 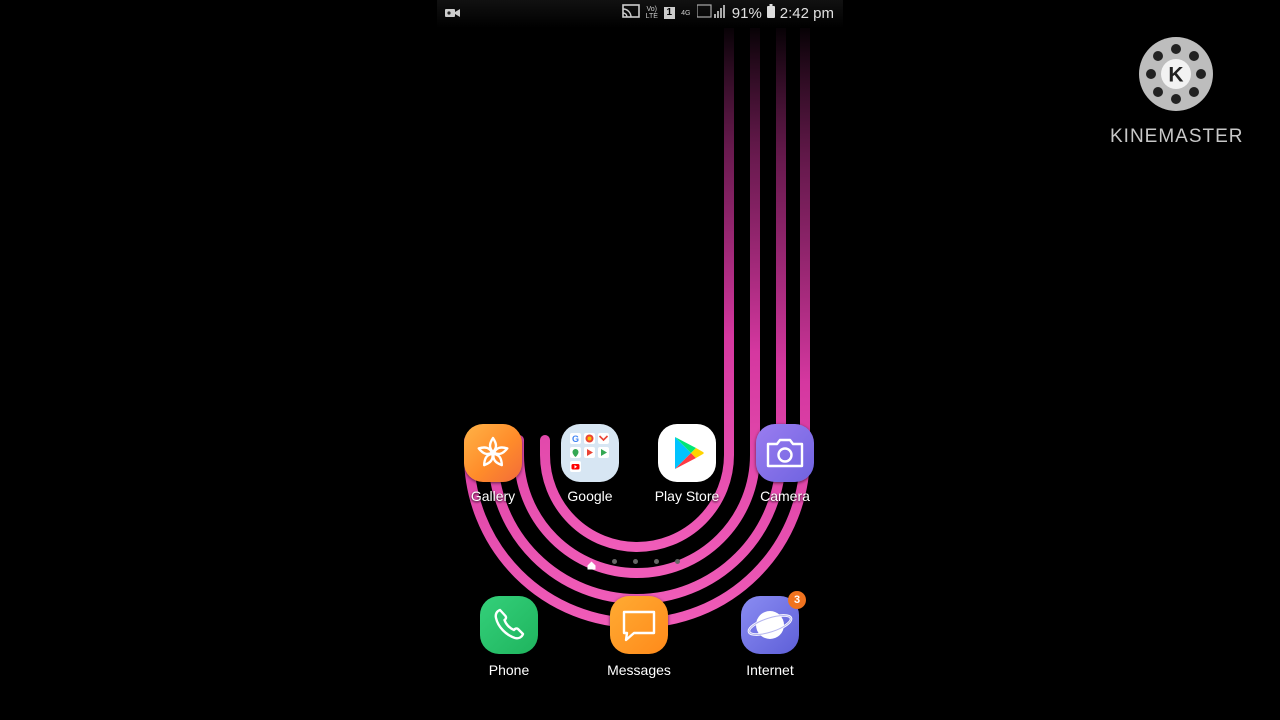 What do you see at coordinates (770, 13) in the screenshot?
I see `battery-icon` at bounding box center [770, 13].